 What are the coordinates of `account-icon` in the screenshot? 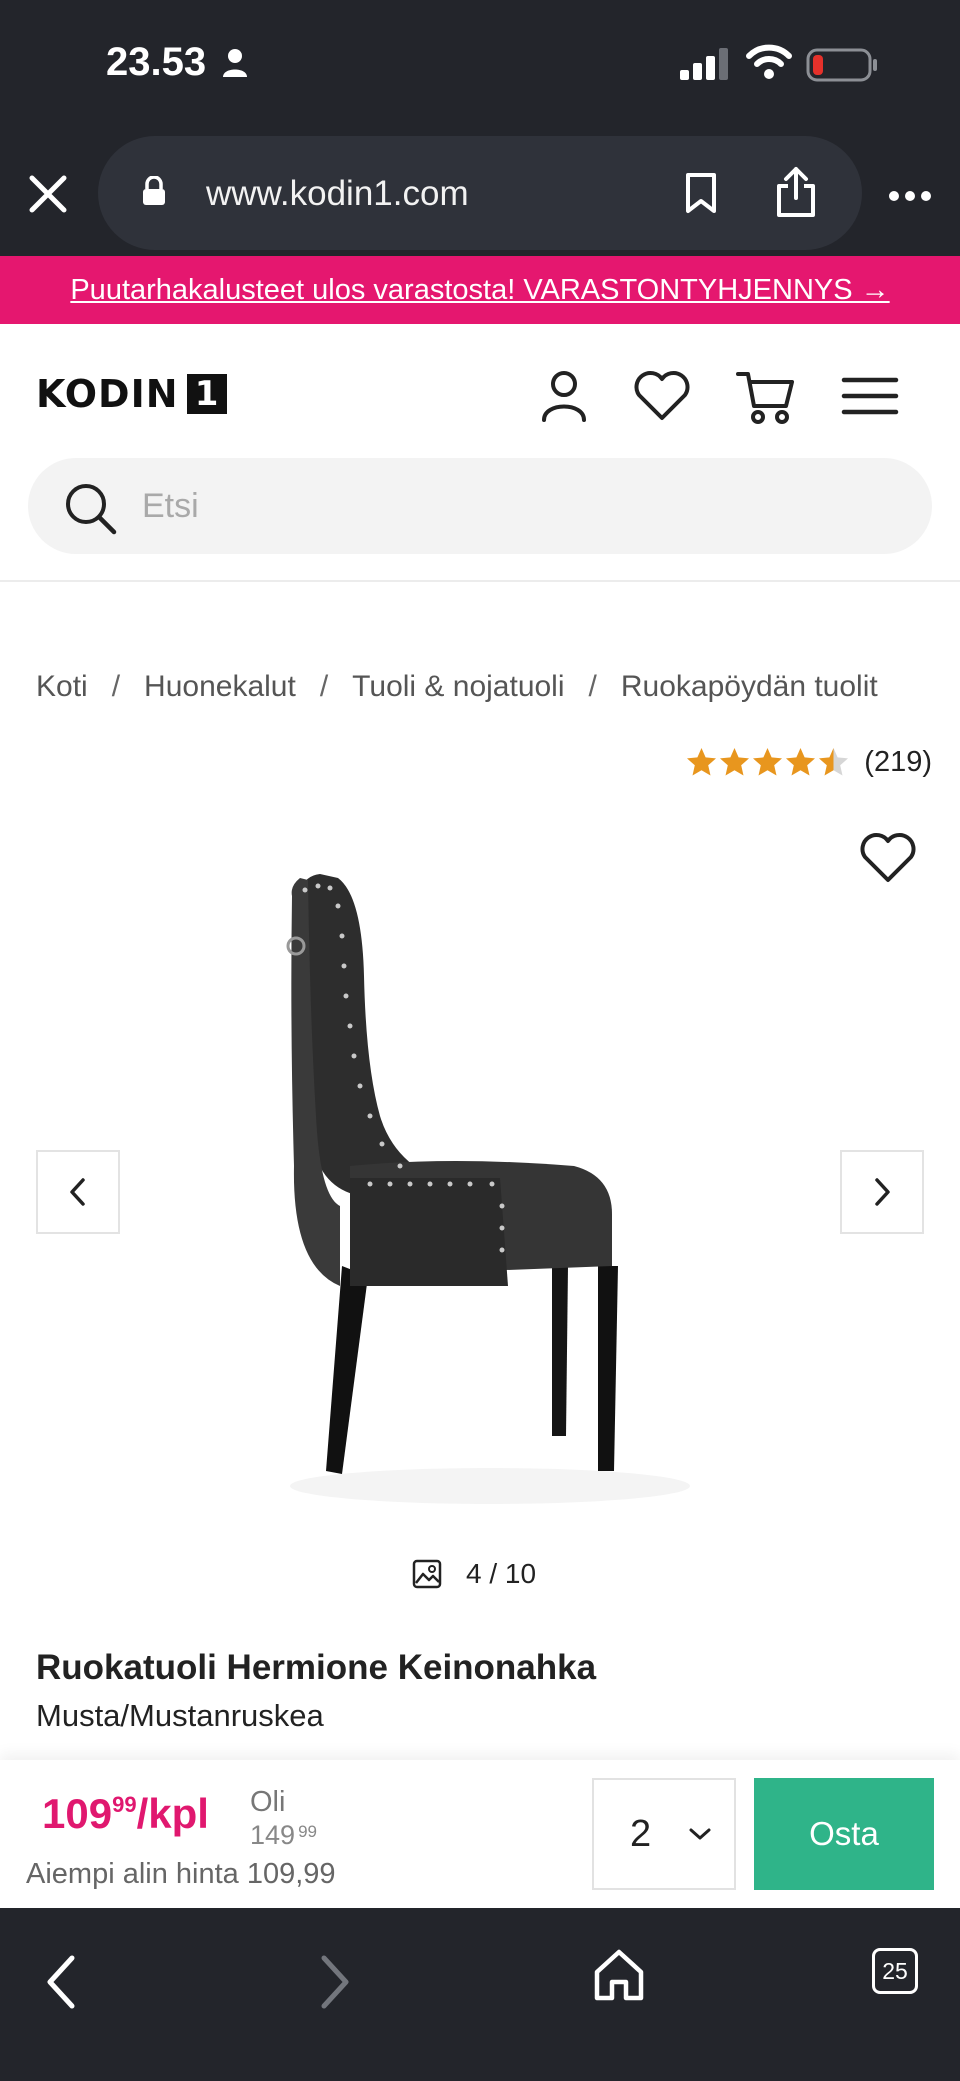 It's located at (564, 396).